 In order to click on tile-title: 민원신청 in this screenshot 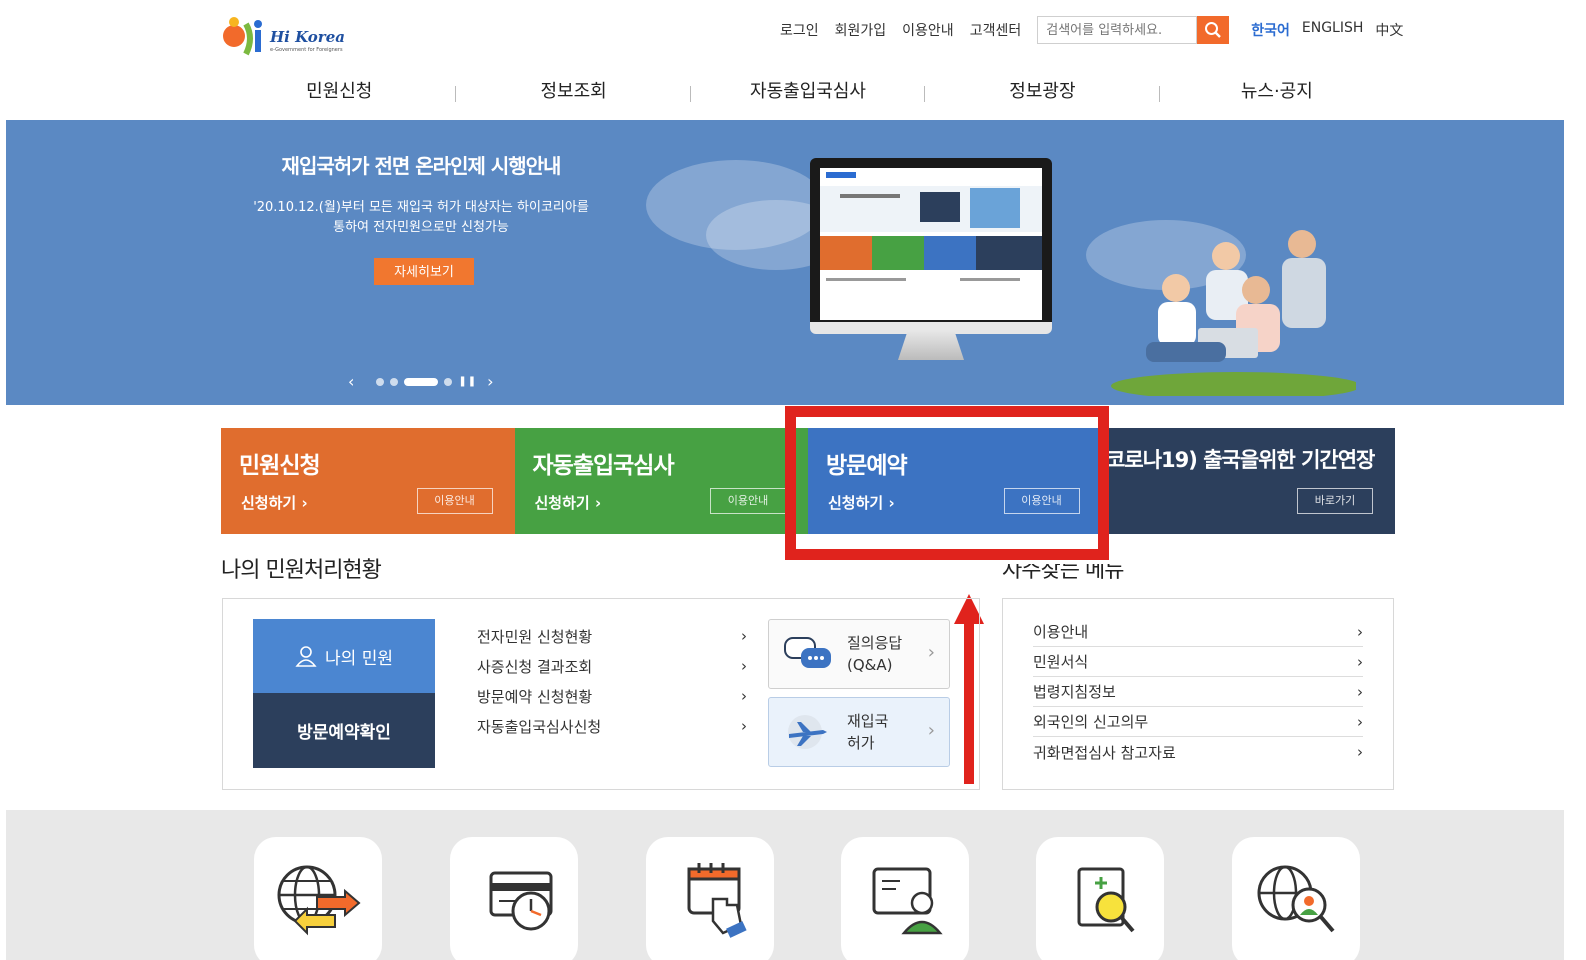, I will do `click(280, 466)`.